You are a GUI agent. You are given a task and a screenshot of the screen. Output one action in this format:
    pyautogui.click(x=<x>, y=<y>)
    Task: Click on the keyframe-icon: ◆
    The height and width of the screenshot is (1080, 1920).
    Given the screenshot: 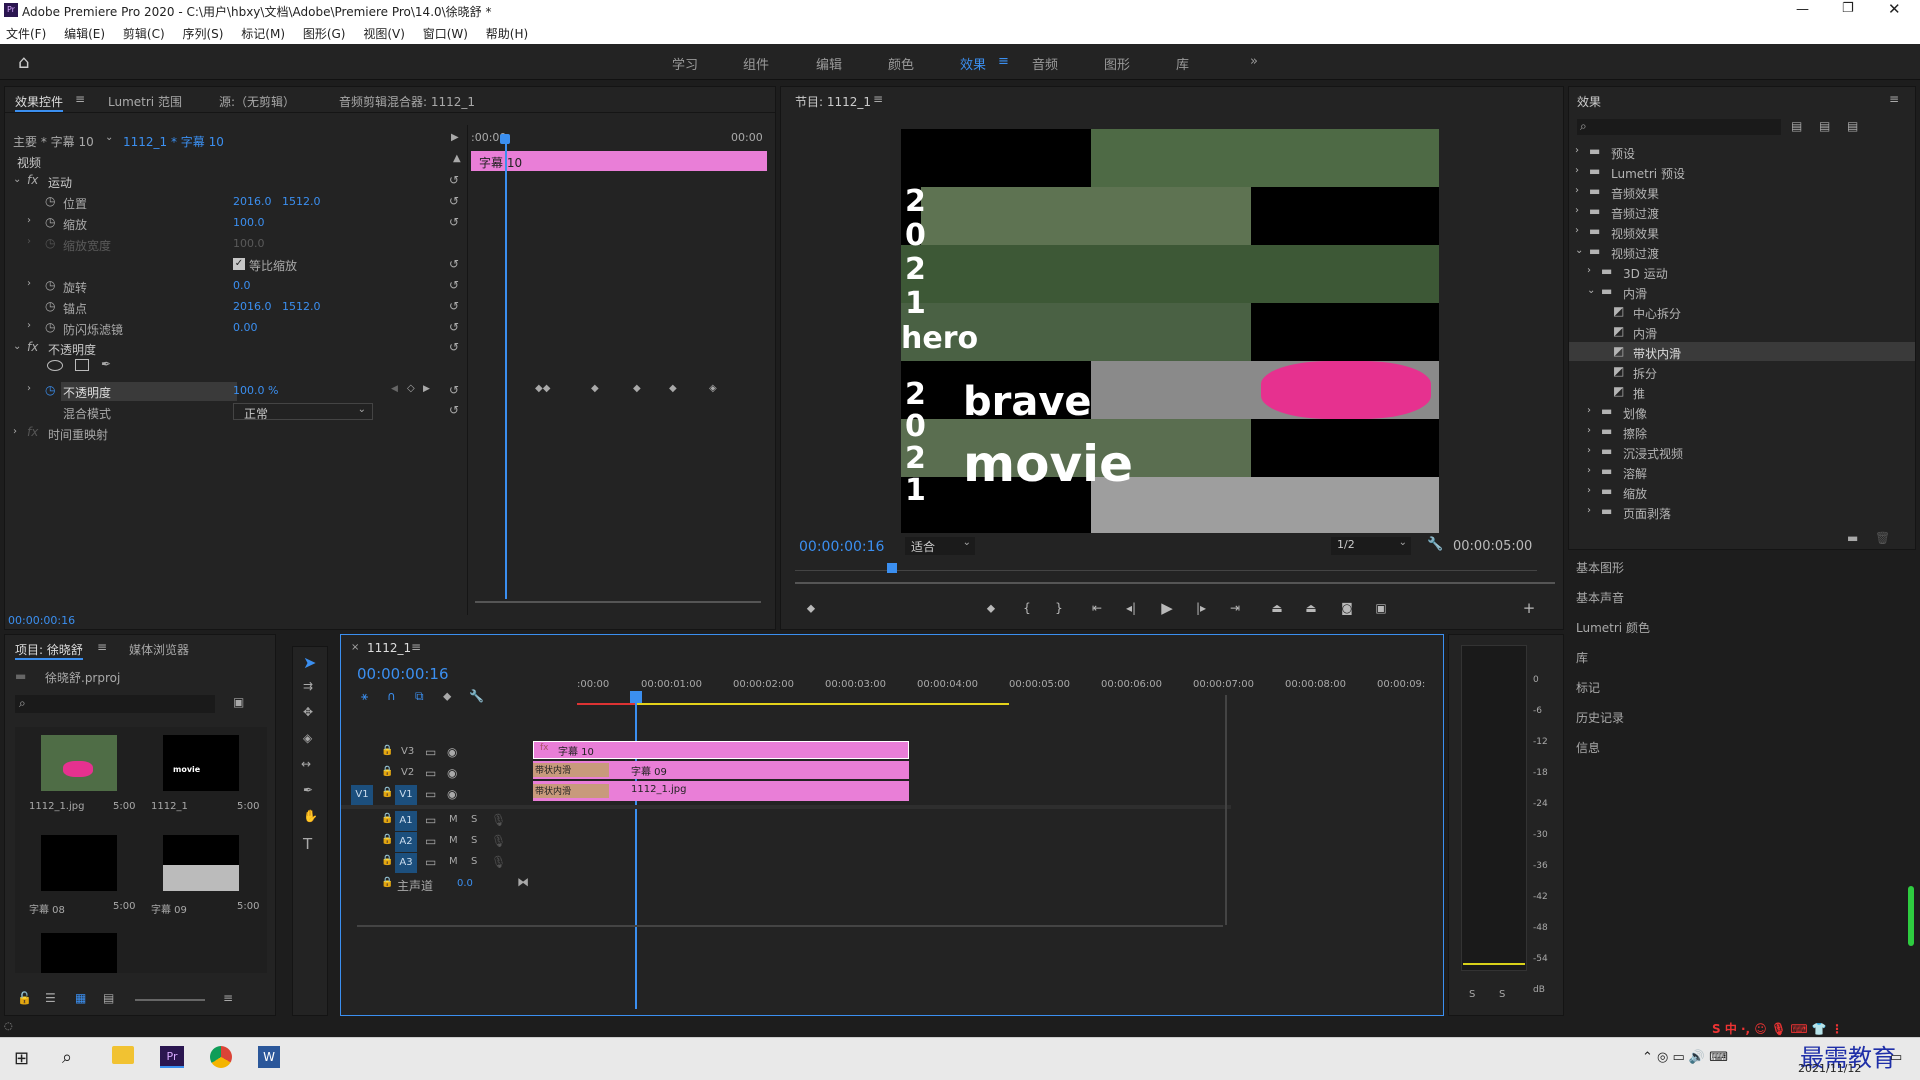 What is the action you would take?
    pyautogui.click(x=637, y=388)
    